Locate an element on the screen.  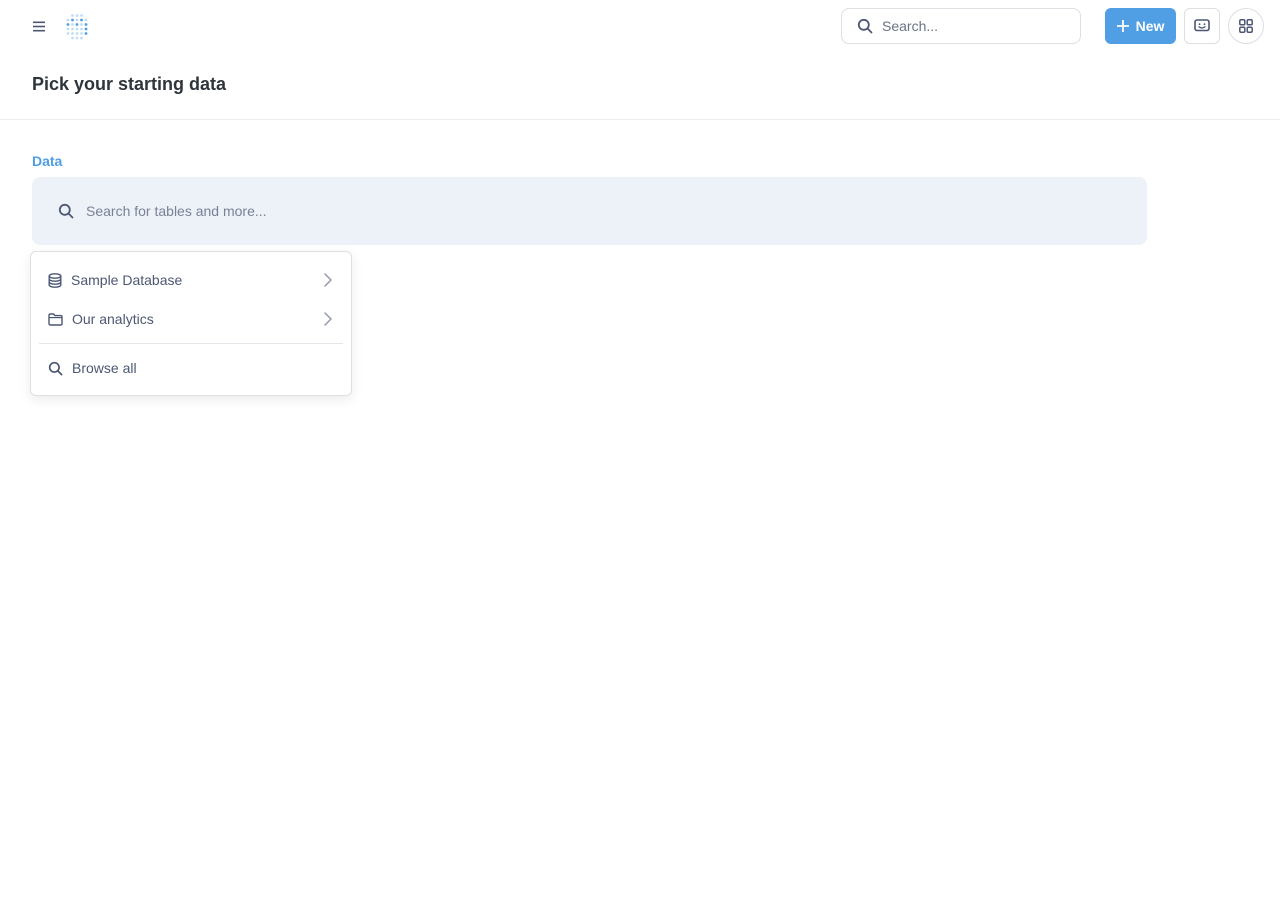
database-icon is located at coordinates (55, 280).